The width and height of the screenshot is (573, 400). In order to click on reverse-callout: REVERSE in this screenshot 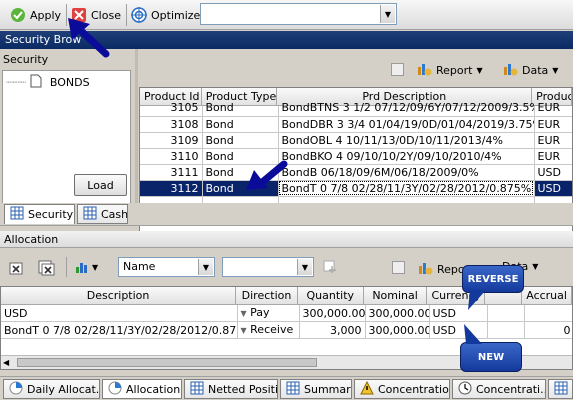, I will do `click(493, 279)`.